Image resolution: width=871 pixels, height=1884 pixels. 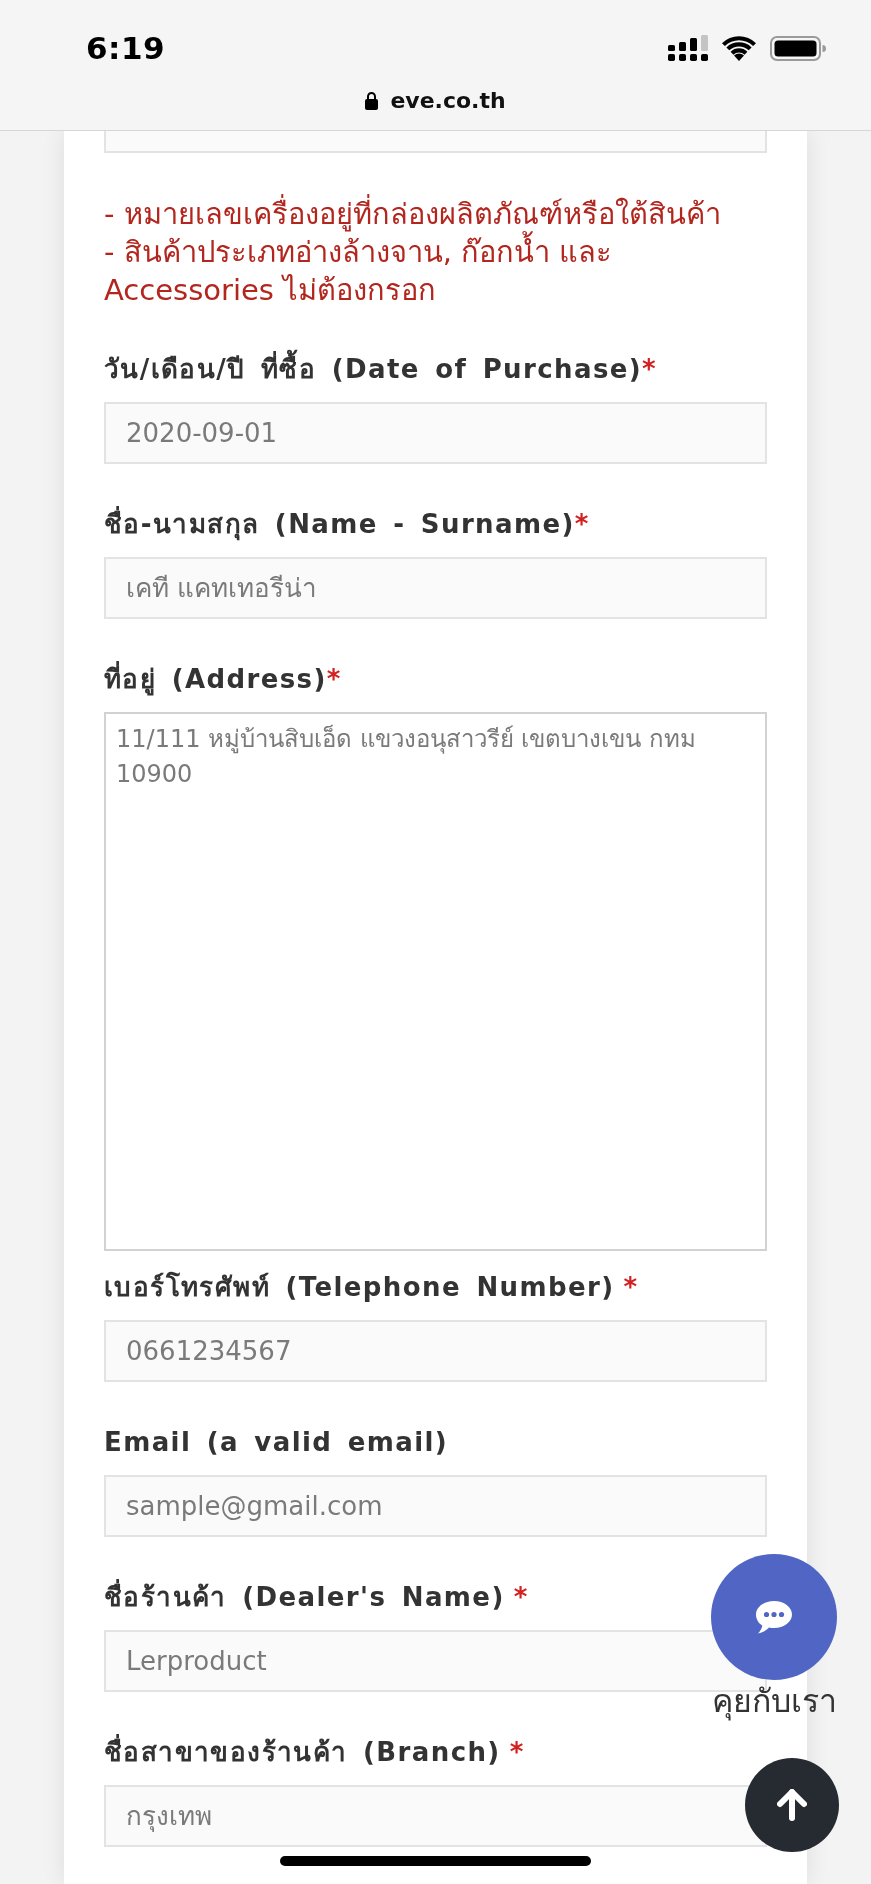 What do you see at coordinates (302, 1752) in the screenshot?
I see `field-label: ชื่อสาขาของร้านค้า (Branch)` at bounding box center [302, 1752].